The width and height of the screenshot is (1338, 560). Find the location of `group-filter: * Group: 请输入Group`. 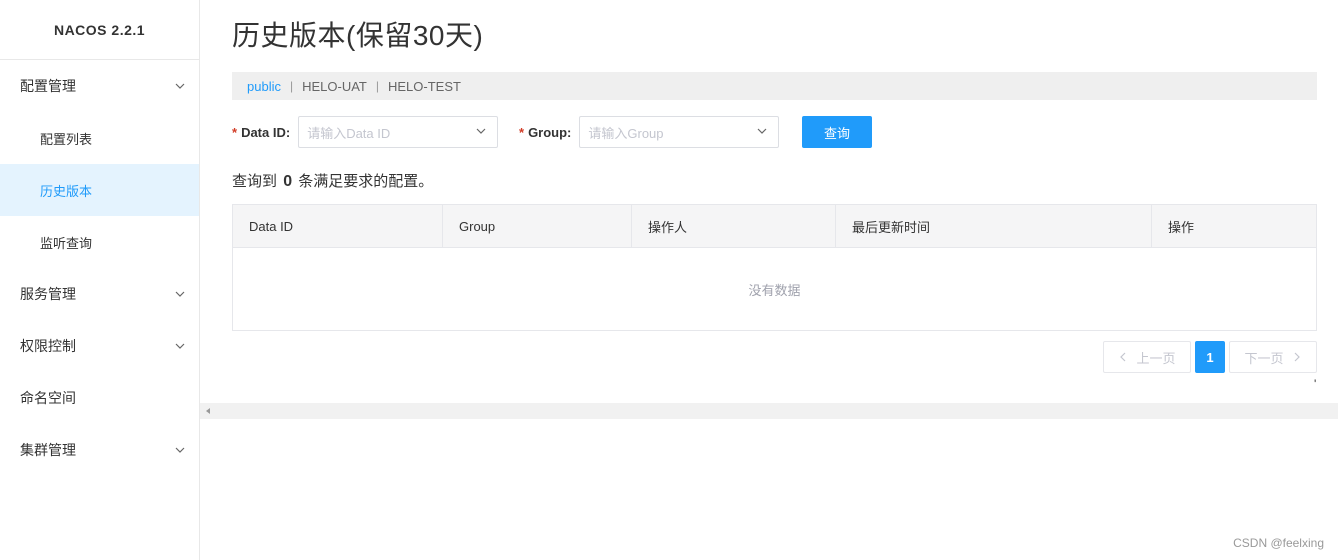

group-filter: * Group: 请输入Group is located at coordinates (649, 132).